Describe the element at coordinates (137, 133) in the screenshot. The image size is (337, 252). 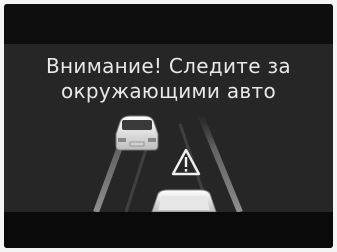
I see `lead-vehicle-icon` at that location.